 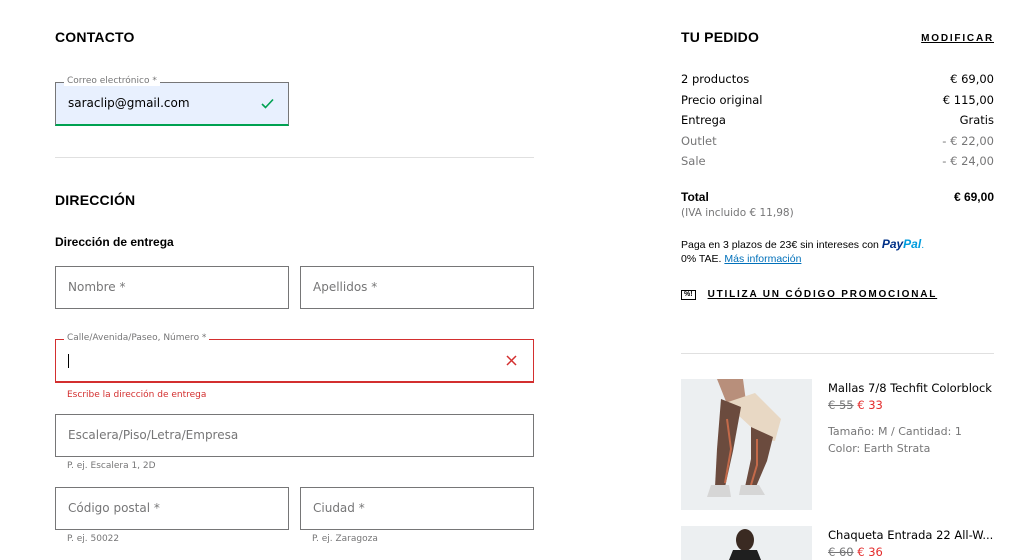 I want to click on promo-code-link: %! UTILIZA UN CÓDIGO PROMOCIONAL, so click(x=809, y=294).